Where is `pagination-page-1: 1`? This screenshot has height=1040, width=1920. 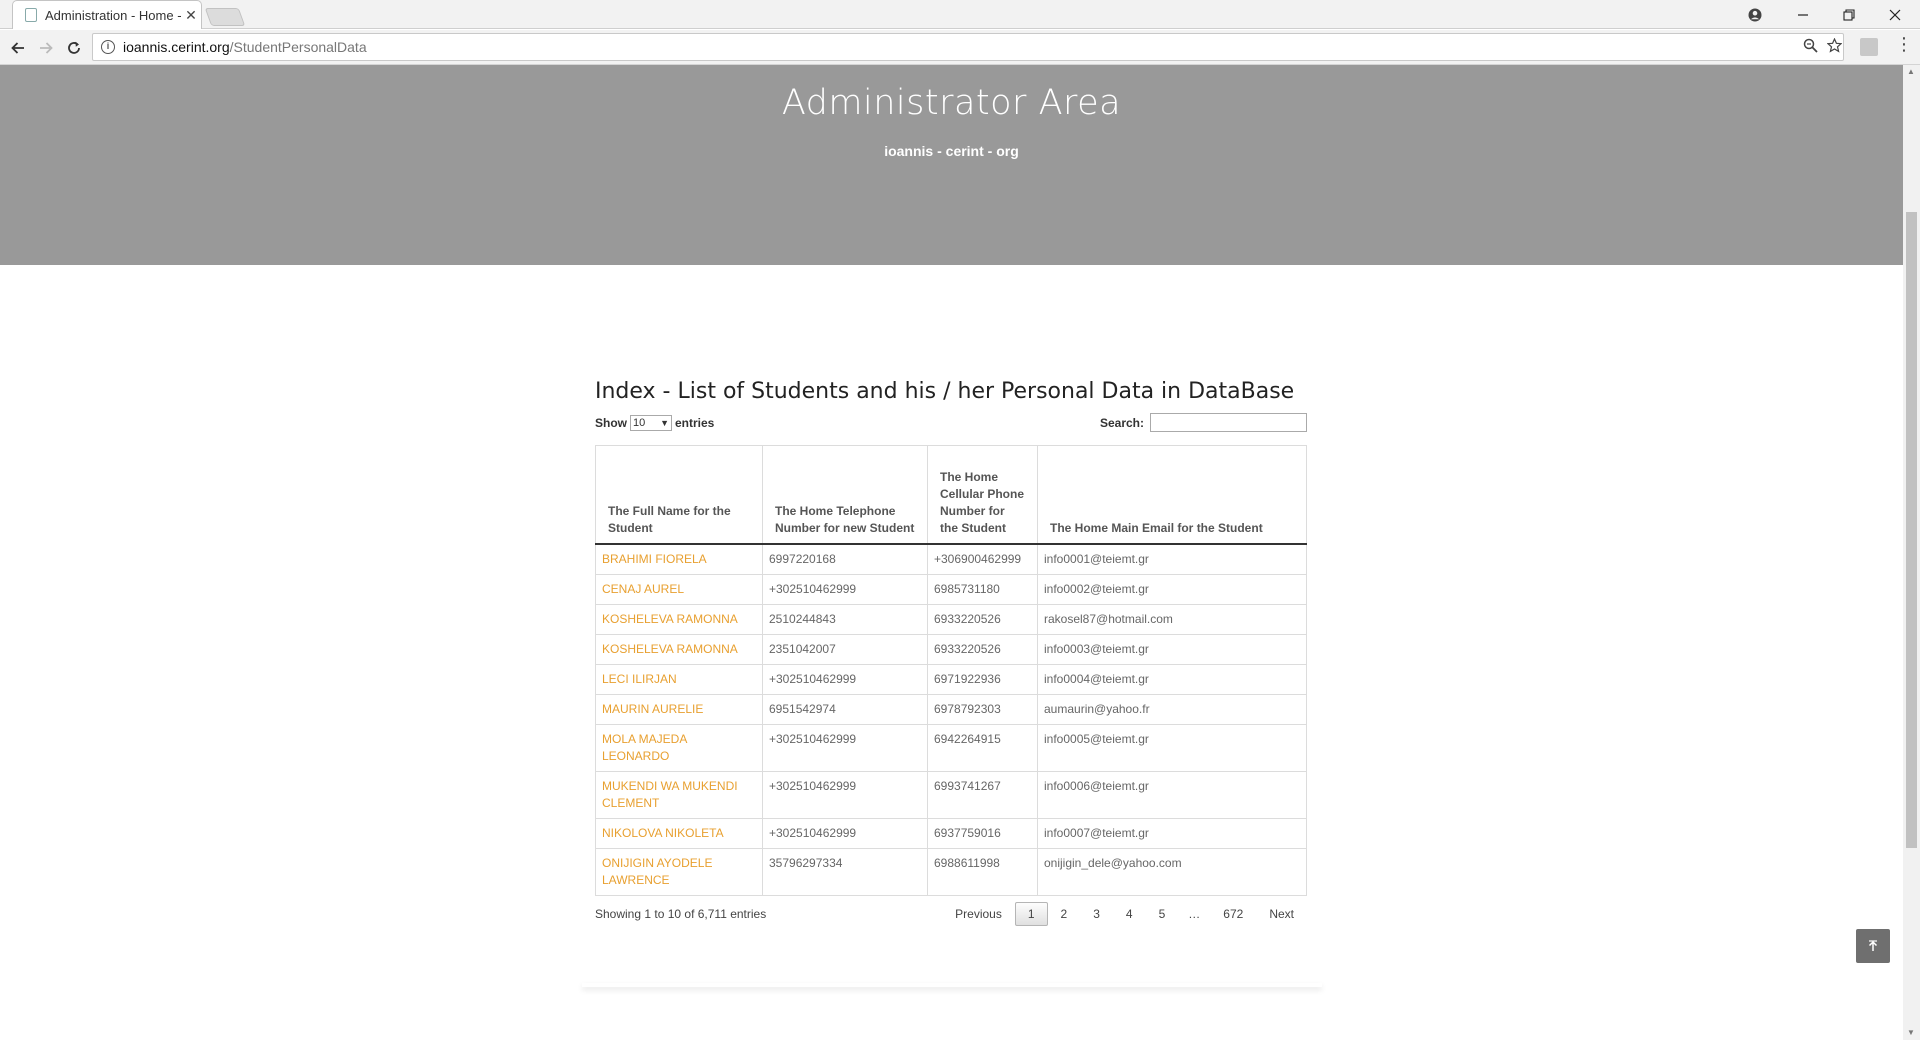 pagination-page-1: 1 is located at coordinates (1031, 913).